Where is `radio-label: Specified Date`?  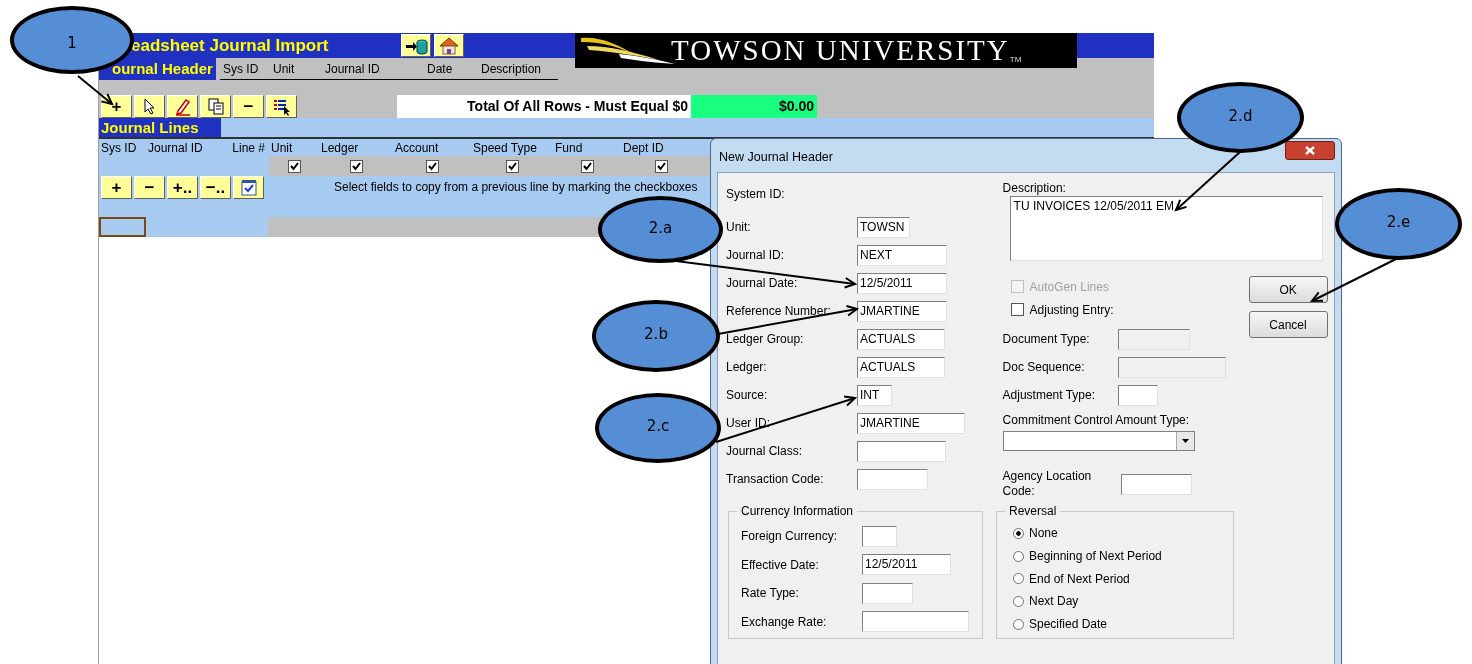
radio-label: Specified Date is located at coordinates (1068, 624).